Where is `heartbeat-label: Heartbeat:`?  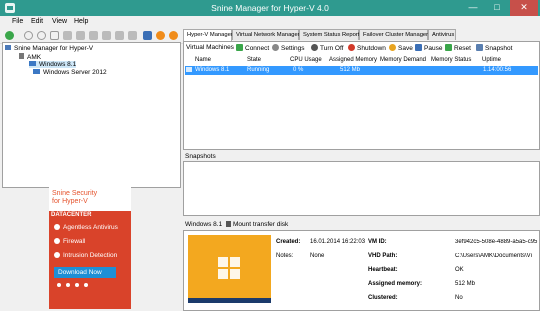 heartbeat-label: Heartbeat: is located at coordinates (383, 270).